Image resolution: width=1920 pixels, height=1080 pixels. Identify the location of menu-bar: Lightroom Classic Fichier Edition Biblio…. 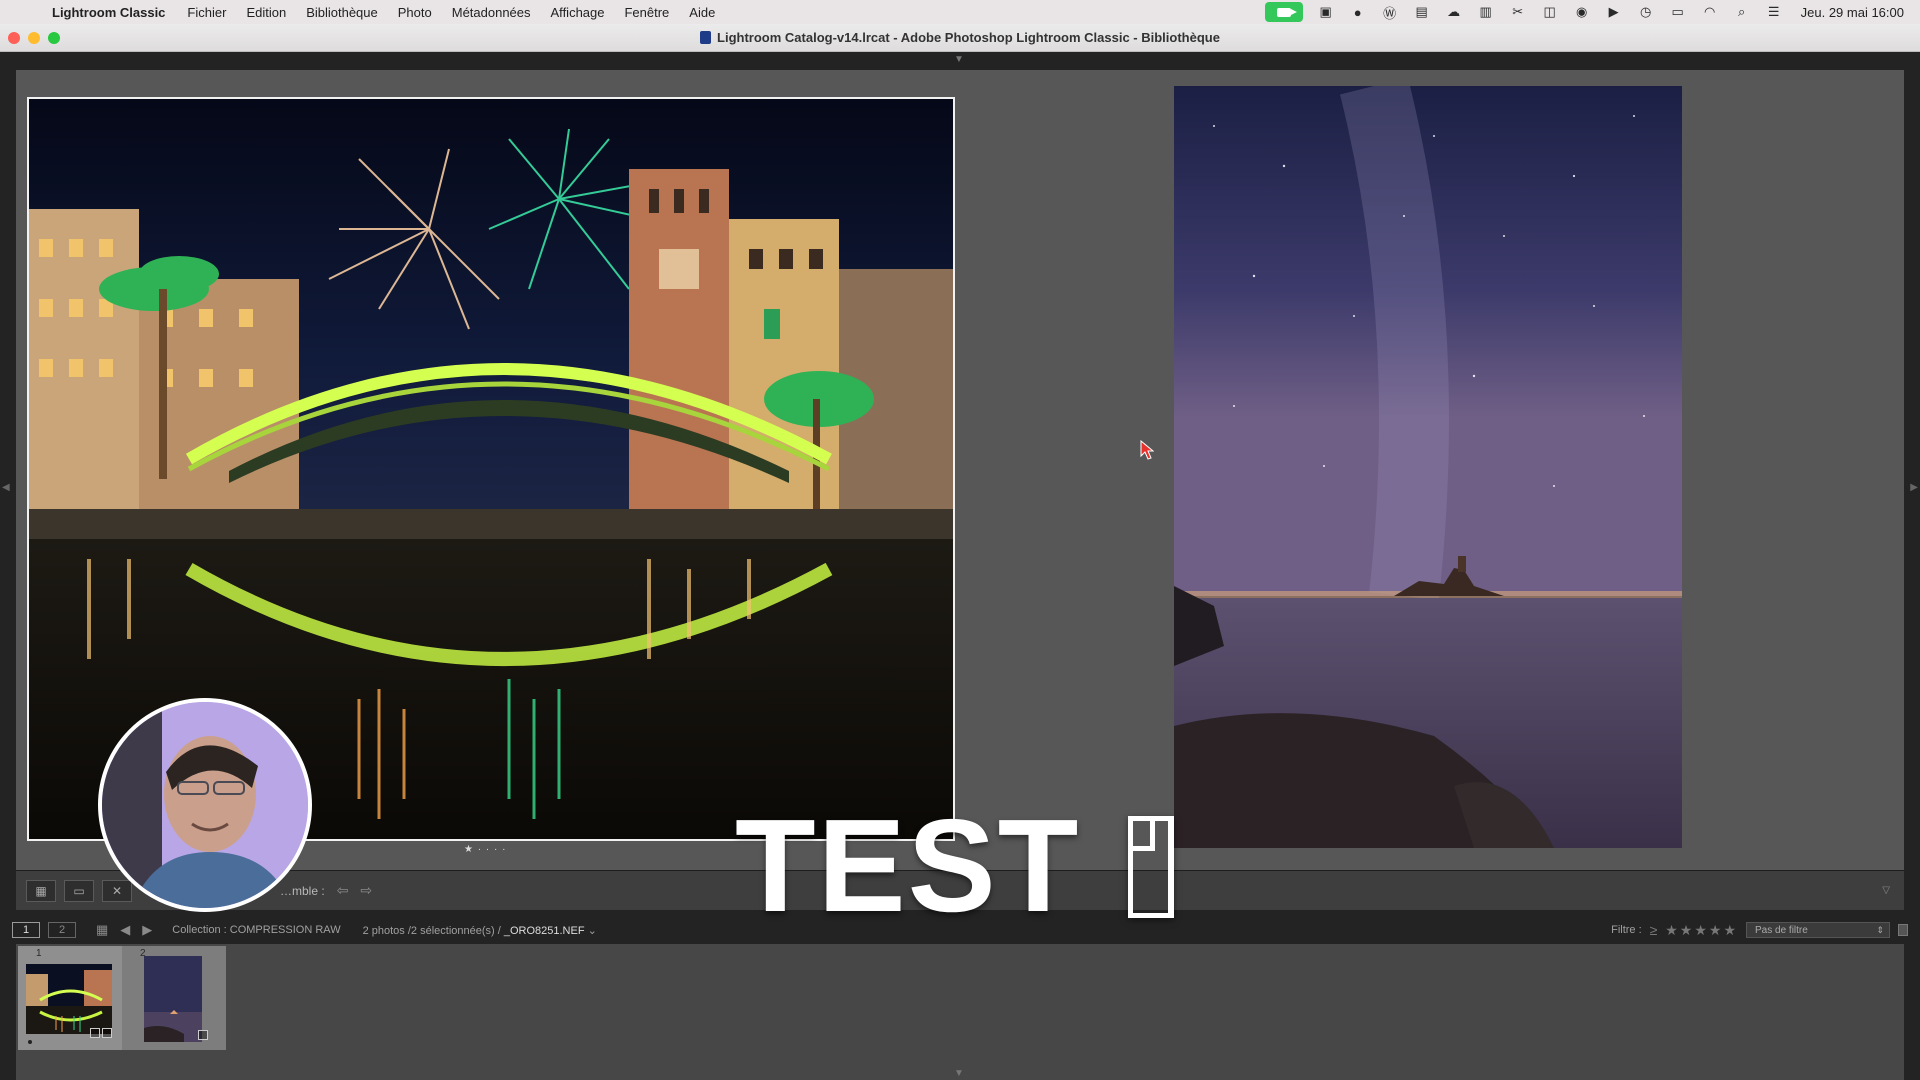
(960, 12).